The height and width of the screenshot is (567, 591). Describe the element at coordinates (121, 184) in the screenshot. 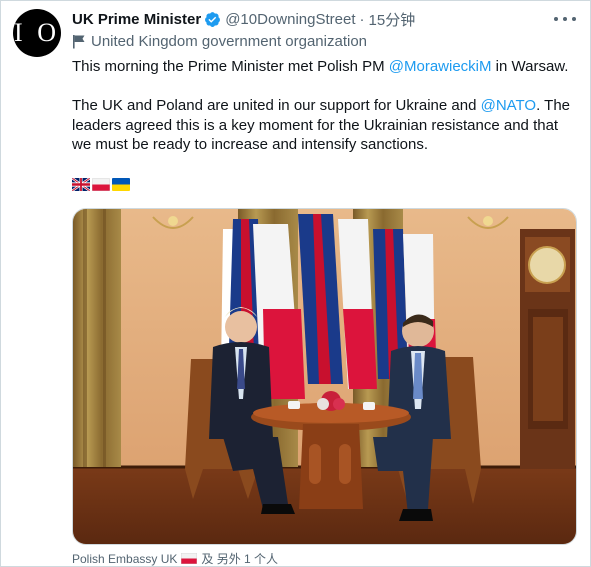

I see `ukraine-flag-icon` at that location.